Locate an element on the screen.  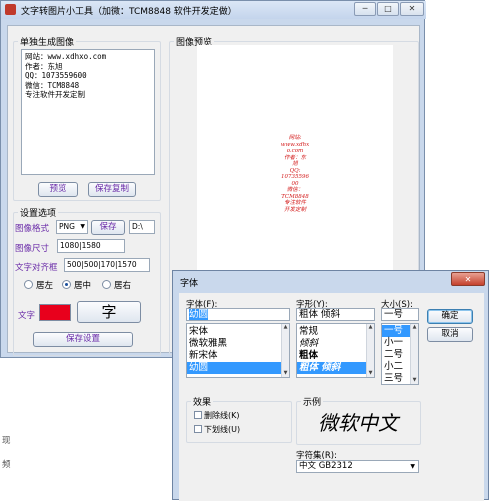
font-select-button: 字 is located at coordinates (109, 312).